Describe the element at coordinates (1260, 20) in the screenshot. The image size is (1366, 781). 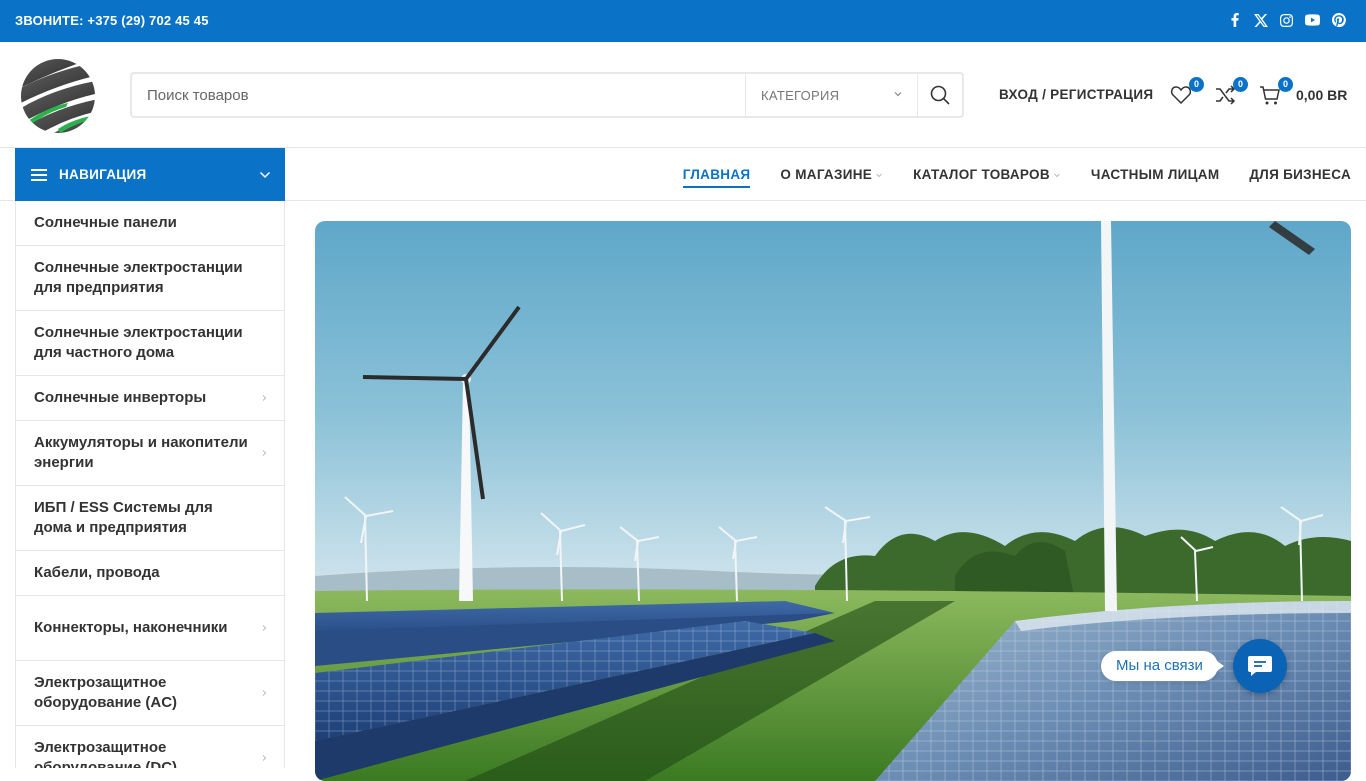
I see `x-icon` at that location.